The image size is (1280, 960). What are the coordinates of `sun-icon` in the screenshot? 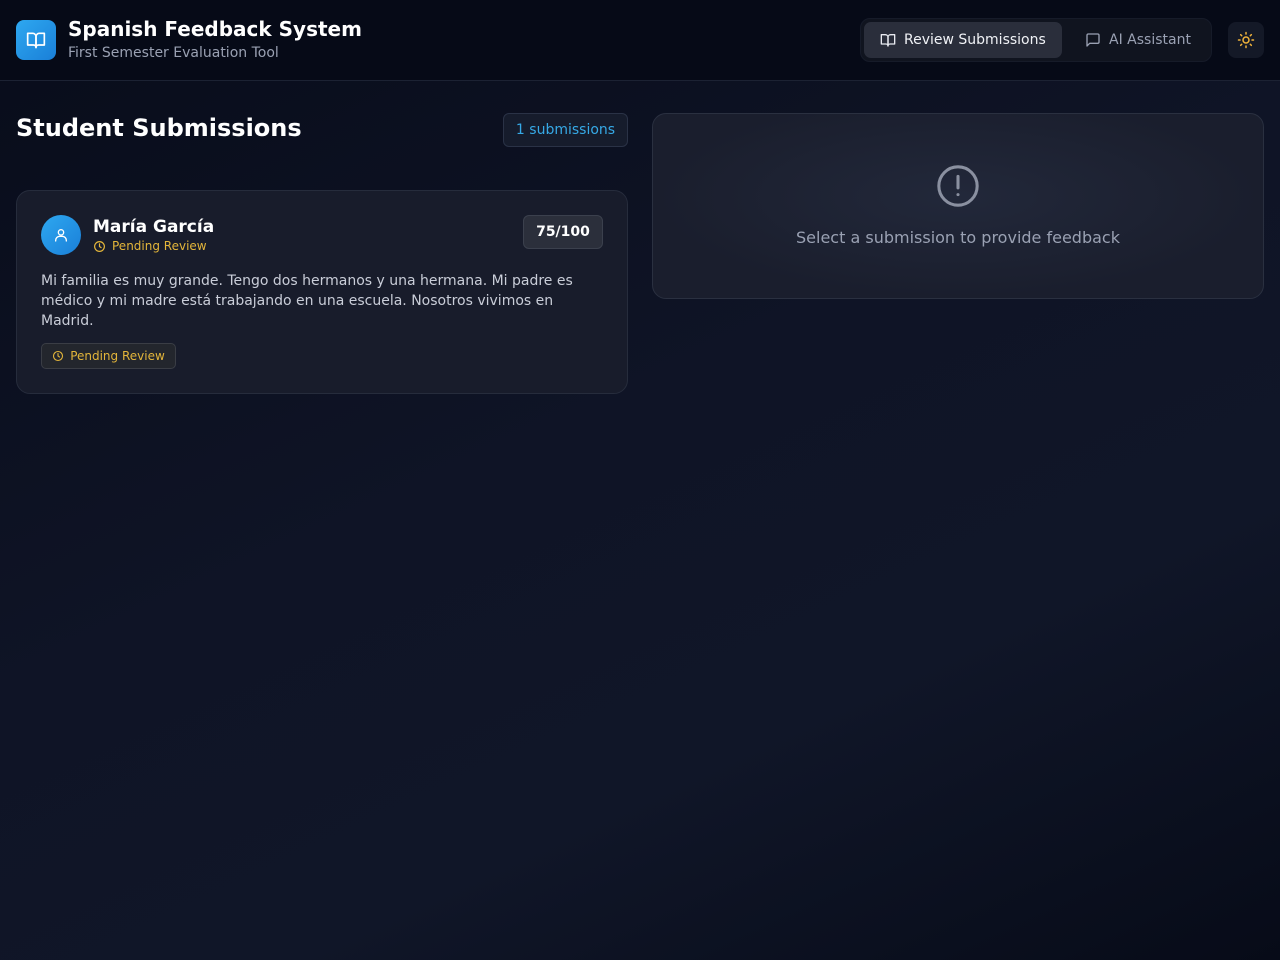 It's located at (1246, 40).